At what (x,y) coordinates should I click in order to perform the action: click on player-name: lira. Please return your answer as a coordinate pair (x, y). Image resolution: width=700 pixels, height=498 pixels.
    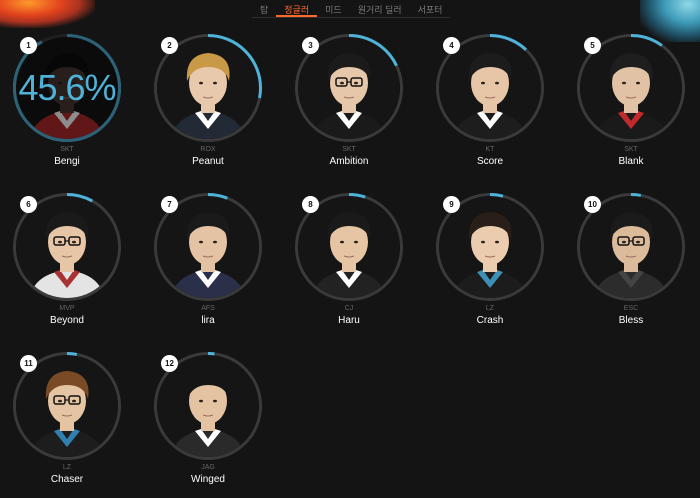
    Looking at the image, I should click on (208, 320).